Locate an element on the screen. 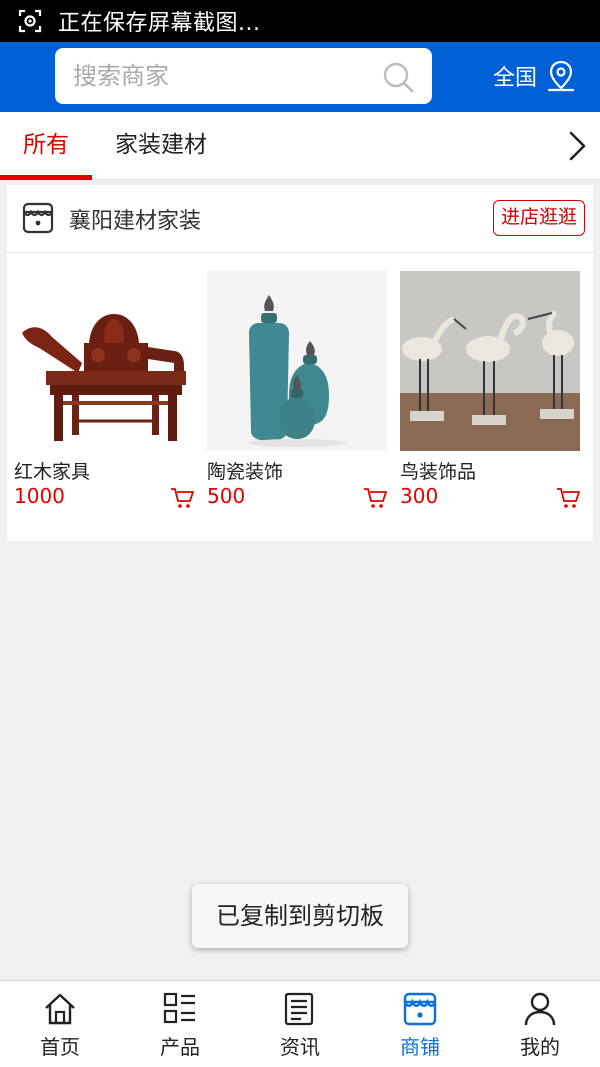 The height and width of the screenshot is (1067, 600). nav-store: 商铺 is located at coordinates (420, 1024).